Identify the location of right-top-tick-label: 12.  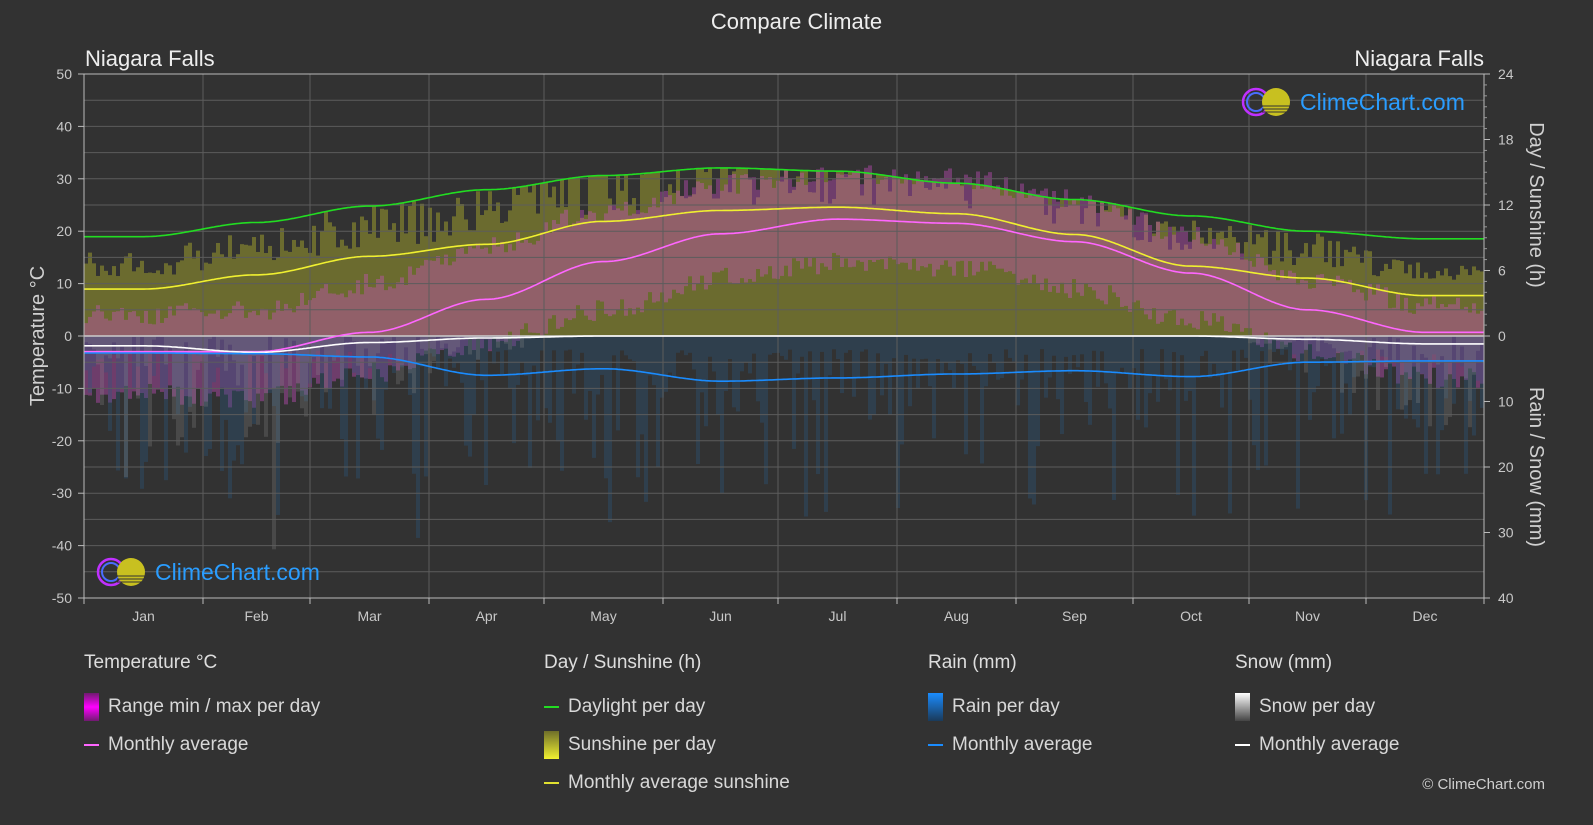
(1506, 205).